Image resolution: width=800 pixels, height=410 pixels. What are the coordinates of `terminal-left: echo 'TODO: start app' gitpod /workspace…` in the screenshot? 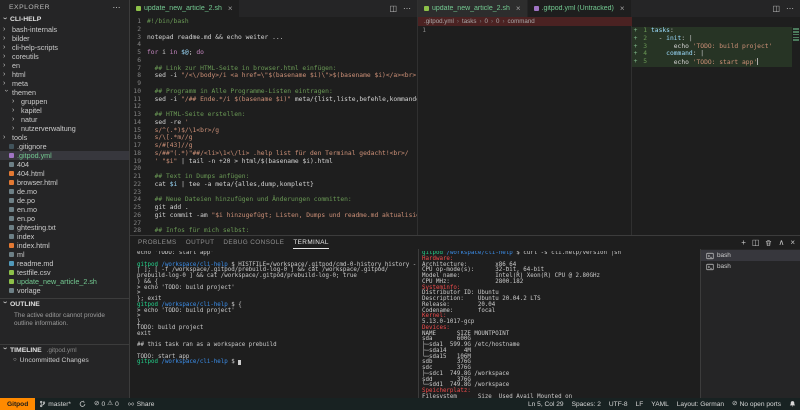 It's located at (277, 324).